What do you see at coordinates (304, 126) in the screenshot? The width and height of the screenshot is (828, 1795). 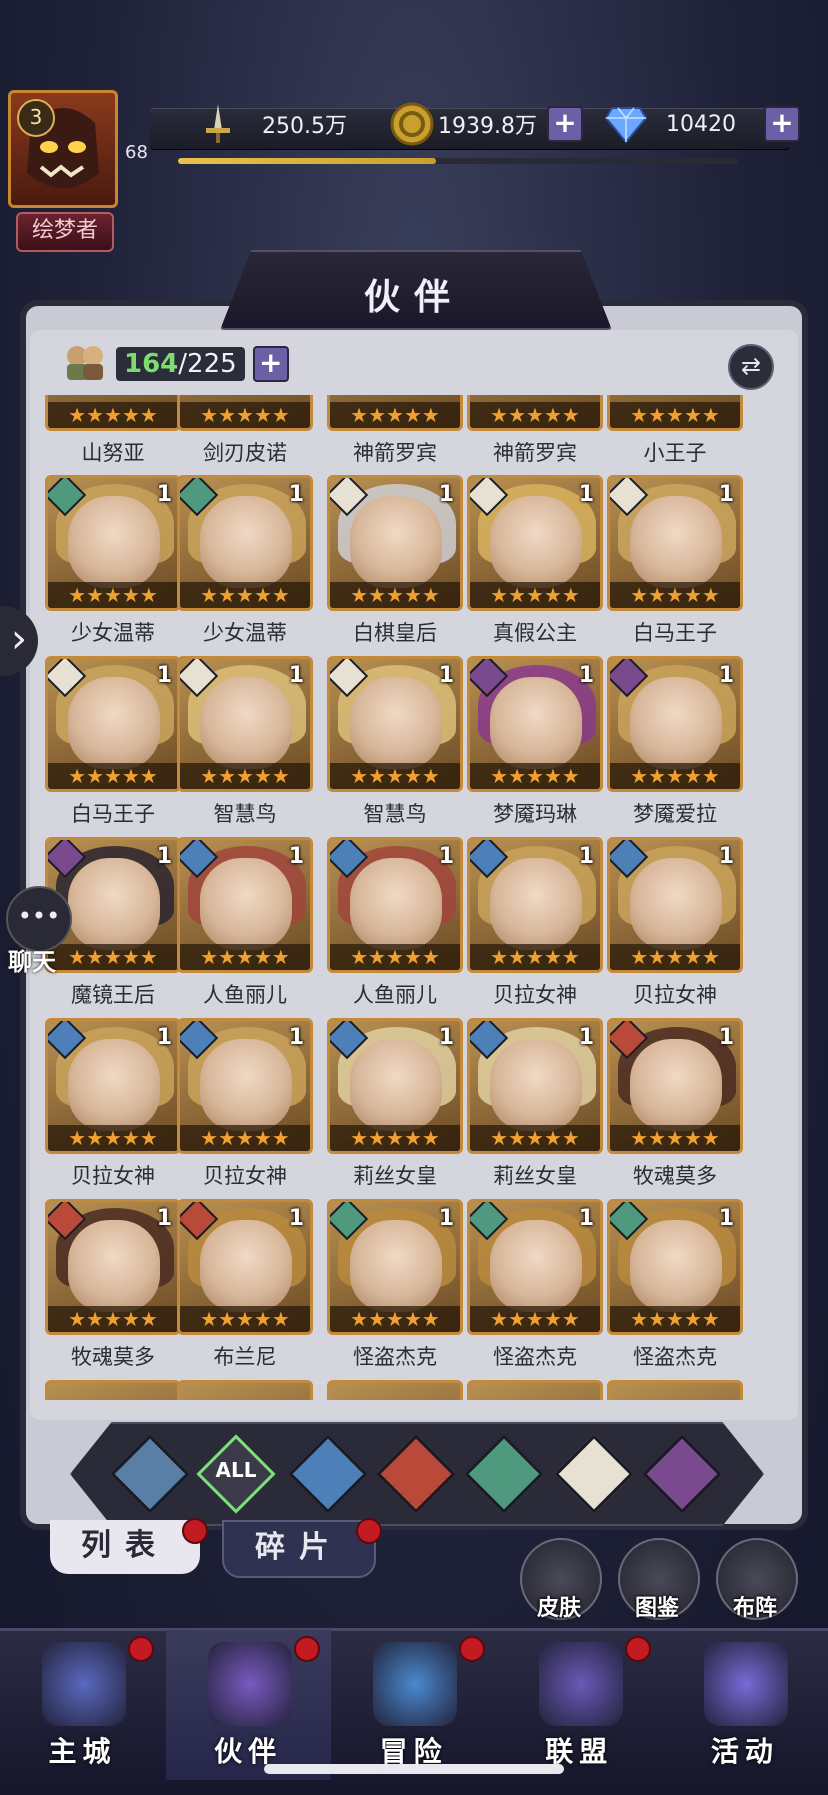 I see `power-value: 250.5万` at bounding box center [304, 126].